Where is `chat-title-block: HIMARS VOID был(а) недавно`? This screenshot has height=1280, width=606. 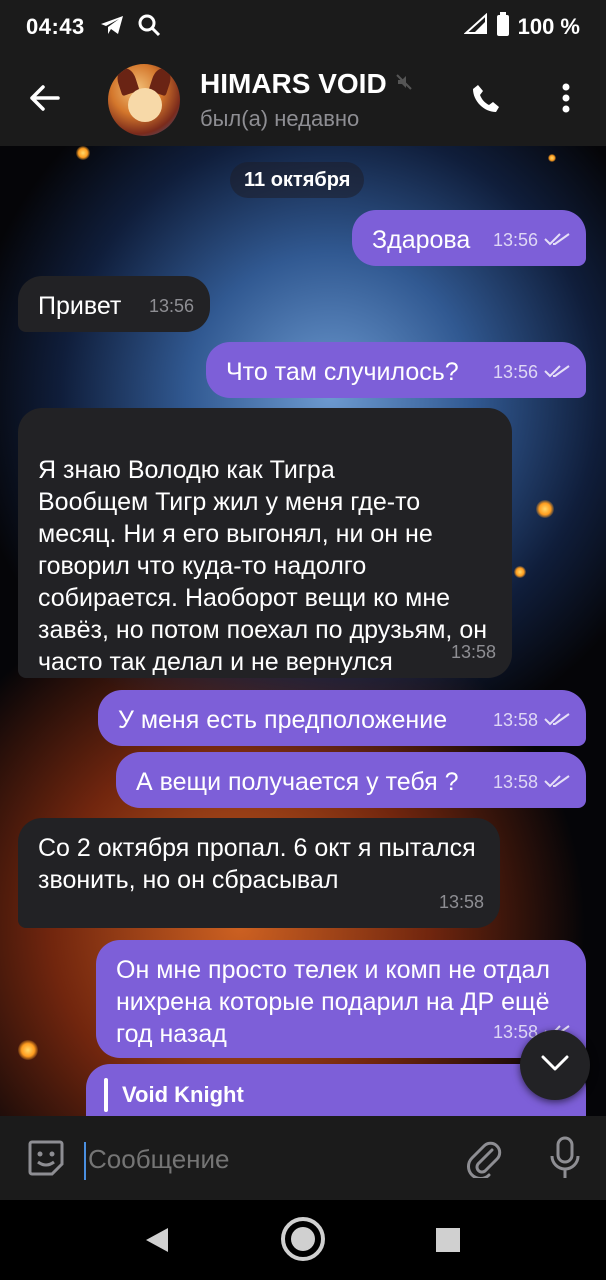 chat-title-block: HIMARS VOID был(а) недавно is located at coordinates (306, 100).